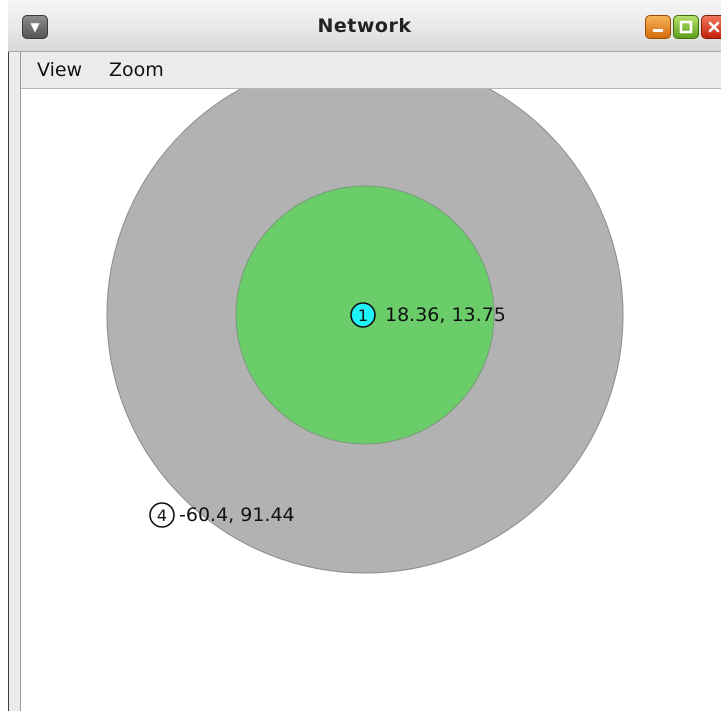 The image size is (721, 711). I want to click on window-title: Network, so click(364, 26).